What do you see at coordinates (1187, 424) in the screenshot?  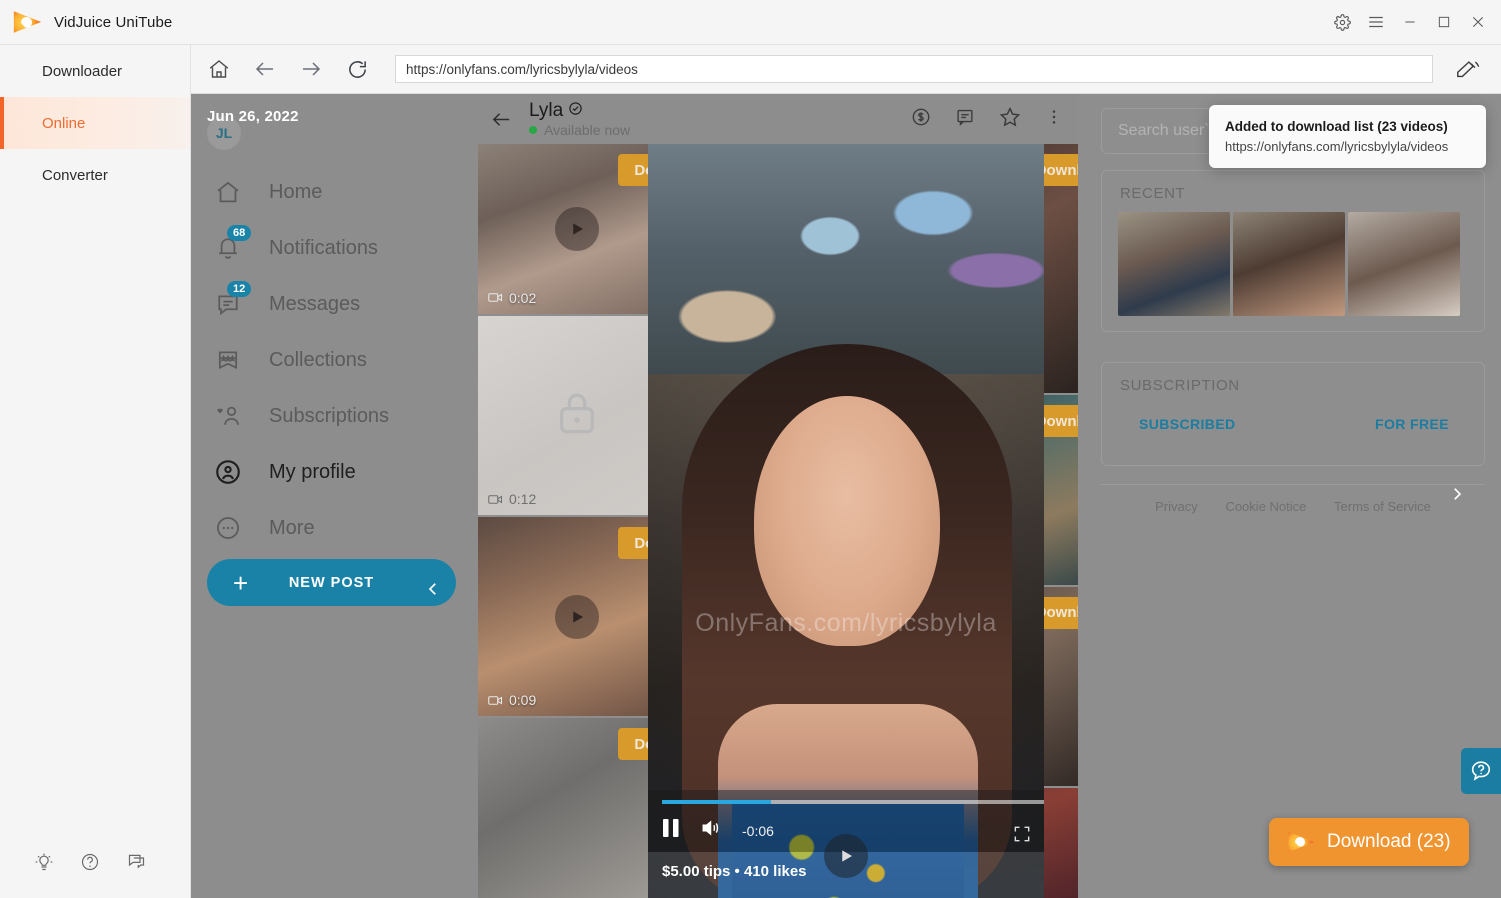 I see `subscribed-label: SUBSCRIBED` at bounding box center [1187, 424].